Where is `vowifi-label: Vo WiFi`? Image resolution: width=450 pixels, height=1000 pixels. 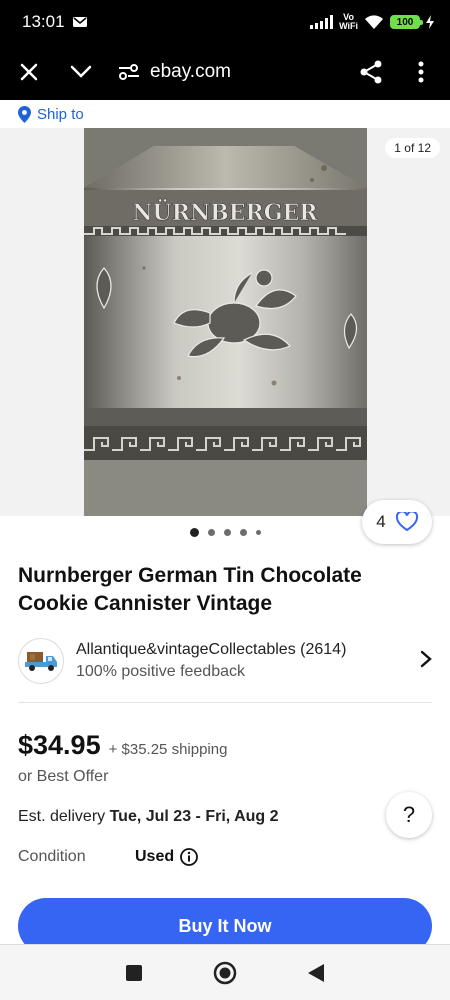 vowifi-label: Vo WiFi is located at coordinates (348, 21).